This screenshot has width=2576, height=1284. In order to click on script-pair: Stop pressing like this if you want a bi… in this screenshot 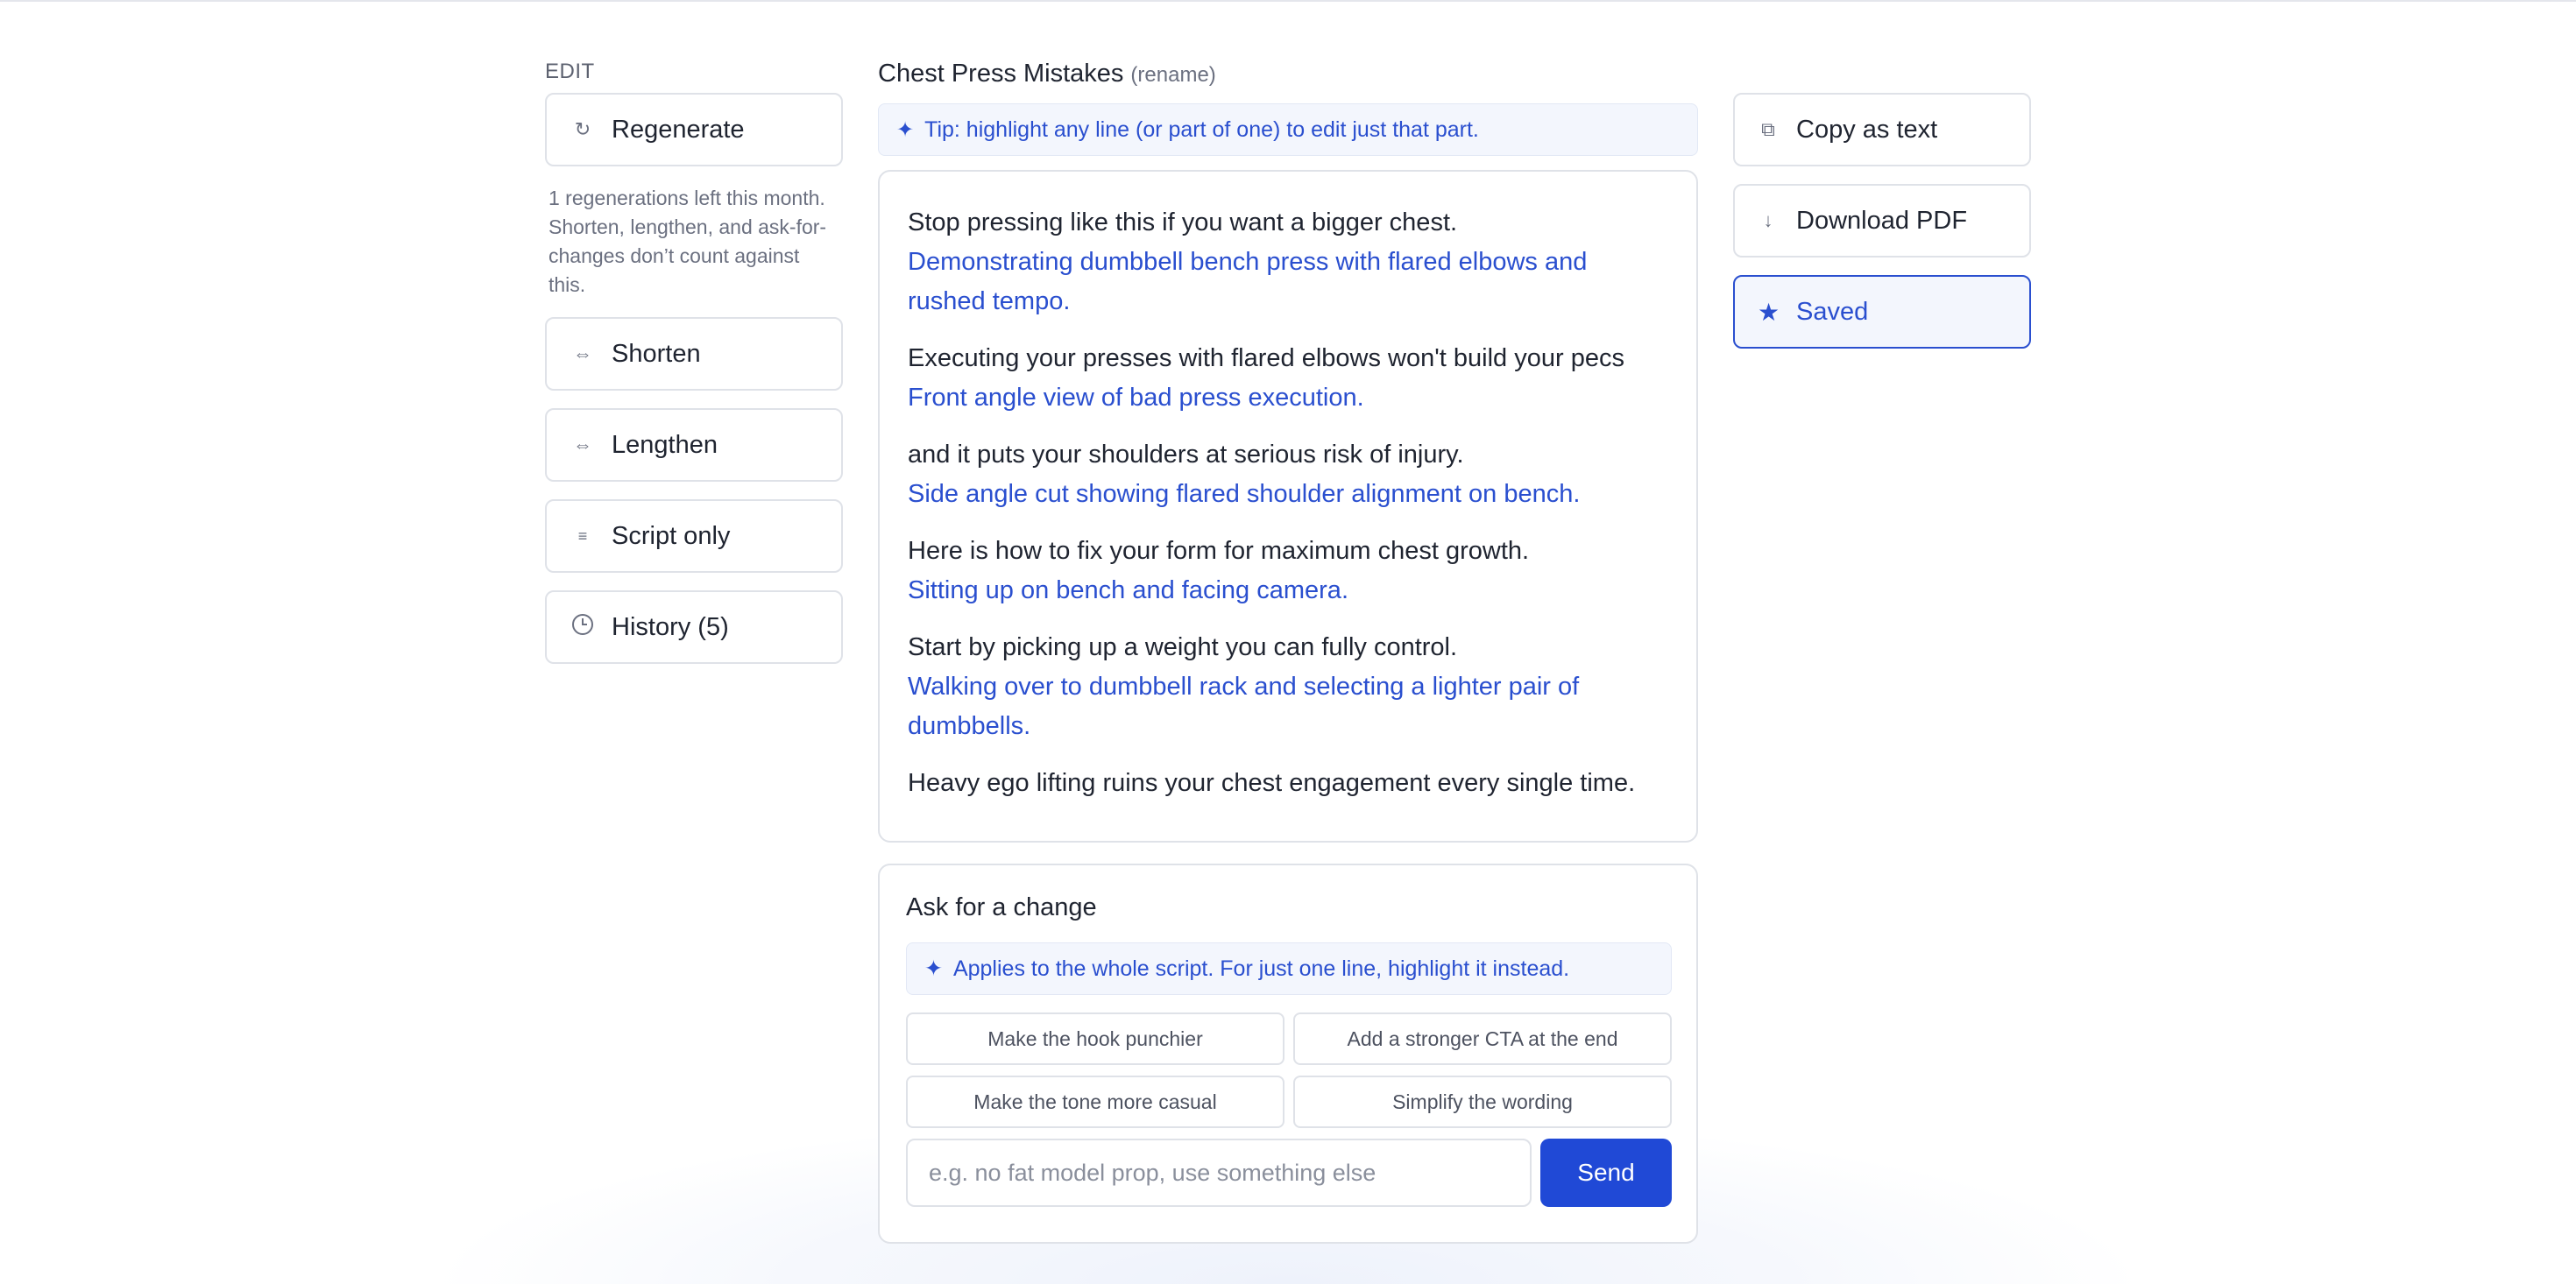, I will do `click(1288, 262)`.